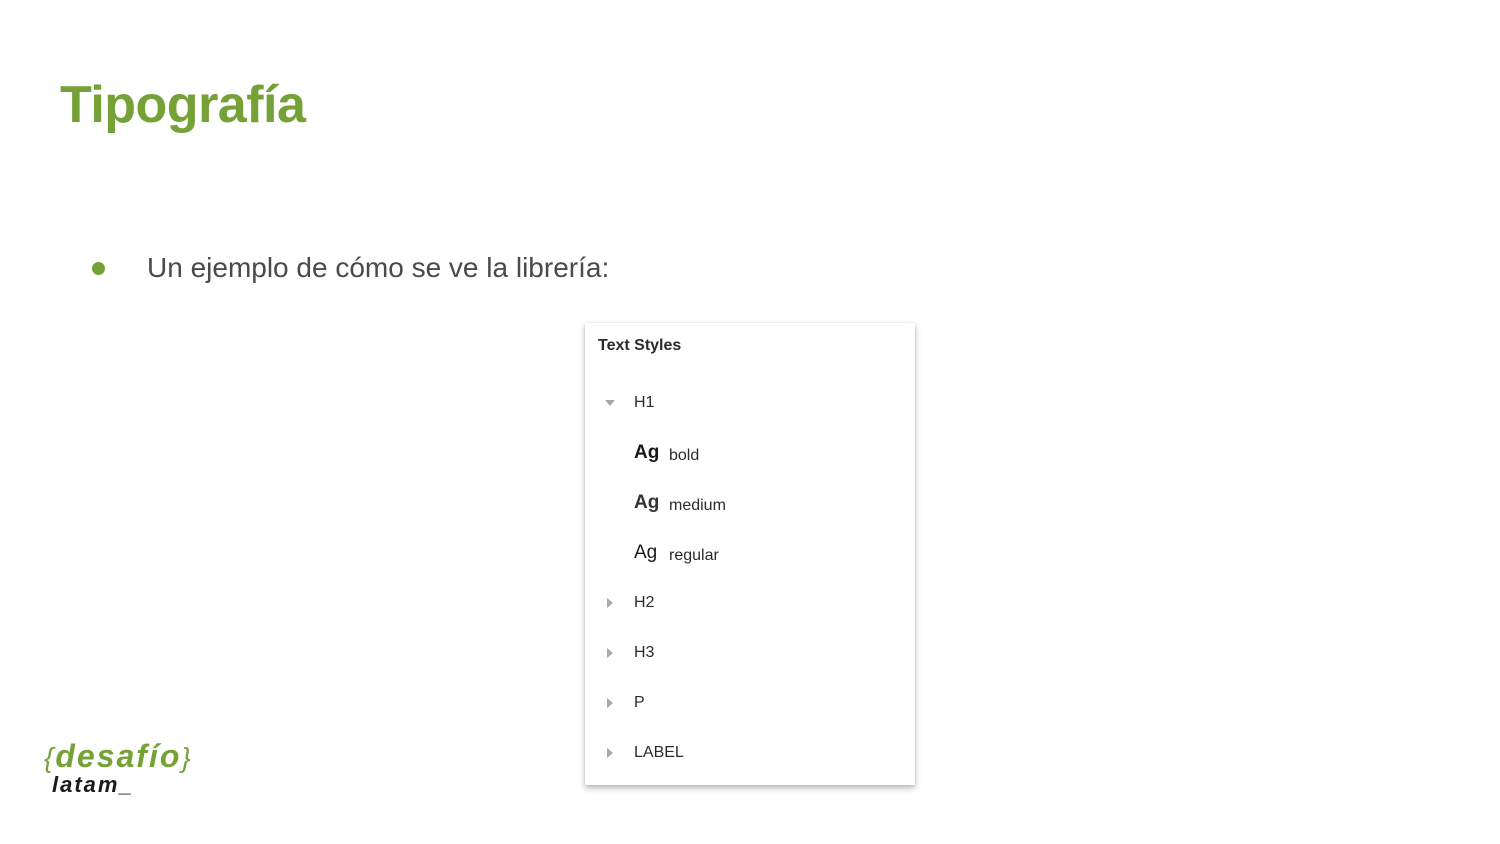 The image size is (1500, 844). What do you see at coordinates (750, 453) in the screenshot?
I see `text-style-h1-bold: Ag bold` at bounding box center [750, 453].